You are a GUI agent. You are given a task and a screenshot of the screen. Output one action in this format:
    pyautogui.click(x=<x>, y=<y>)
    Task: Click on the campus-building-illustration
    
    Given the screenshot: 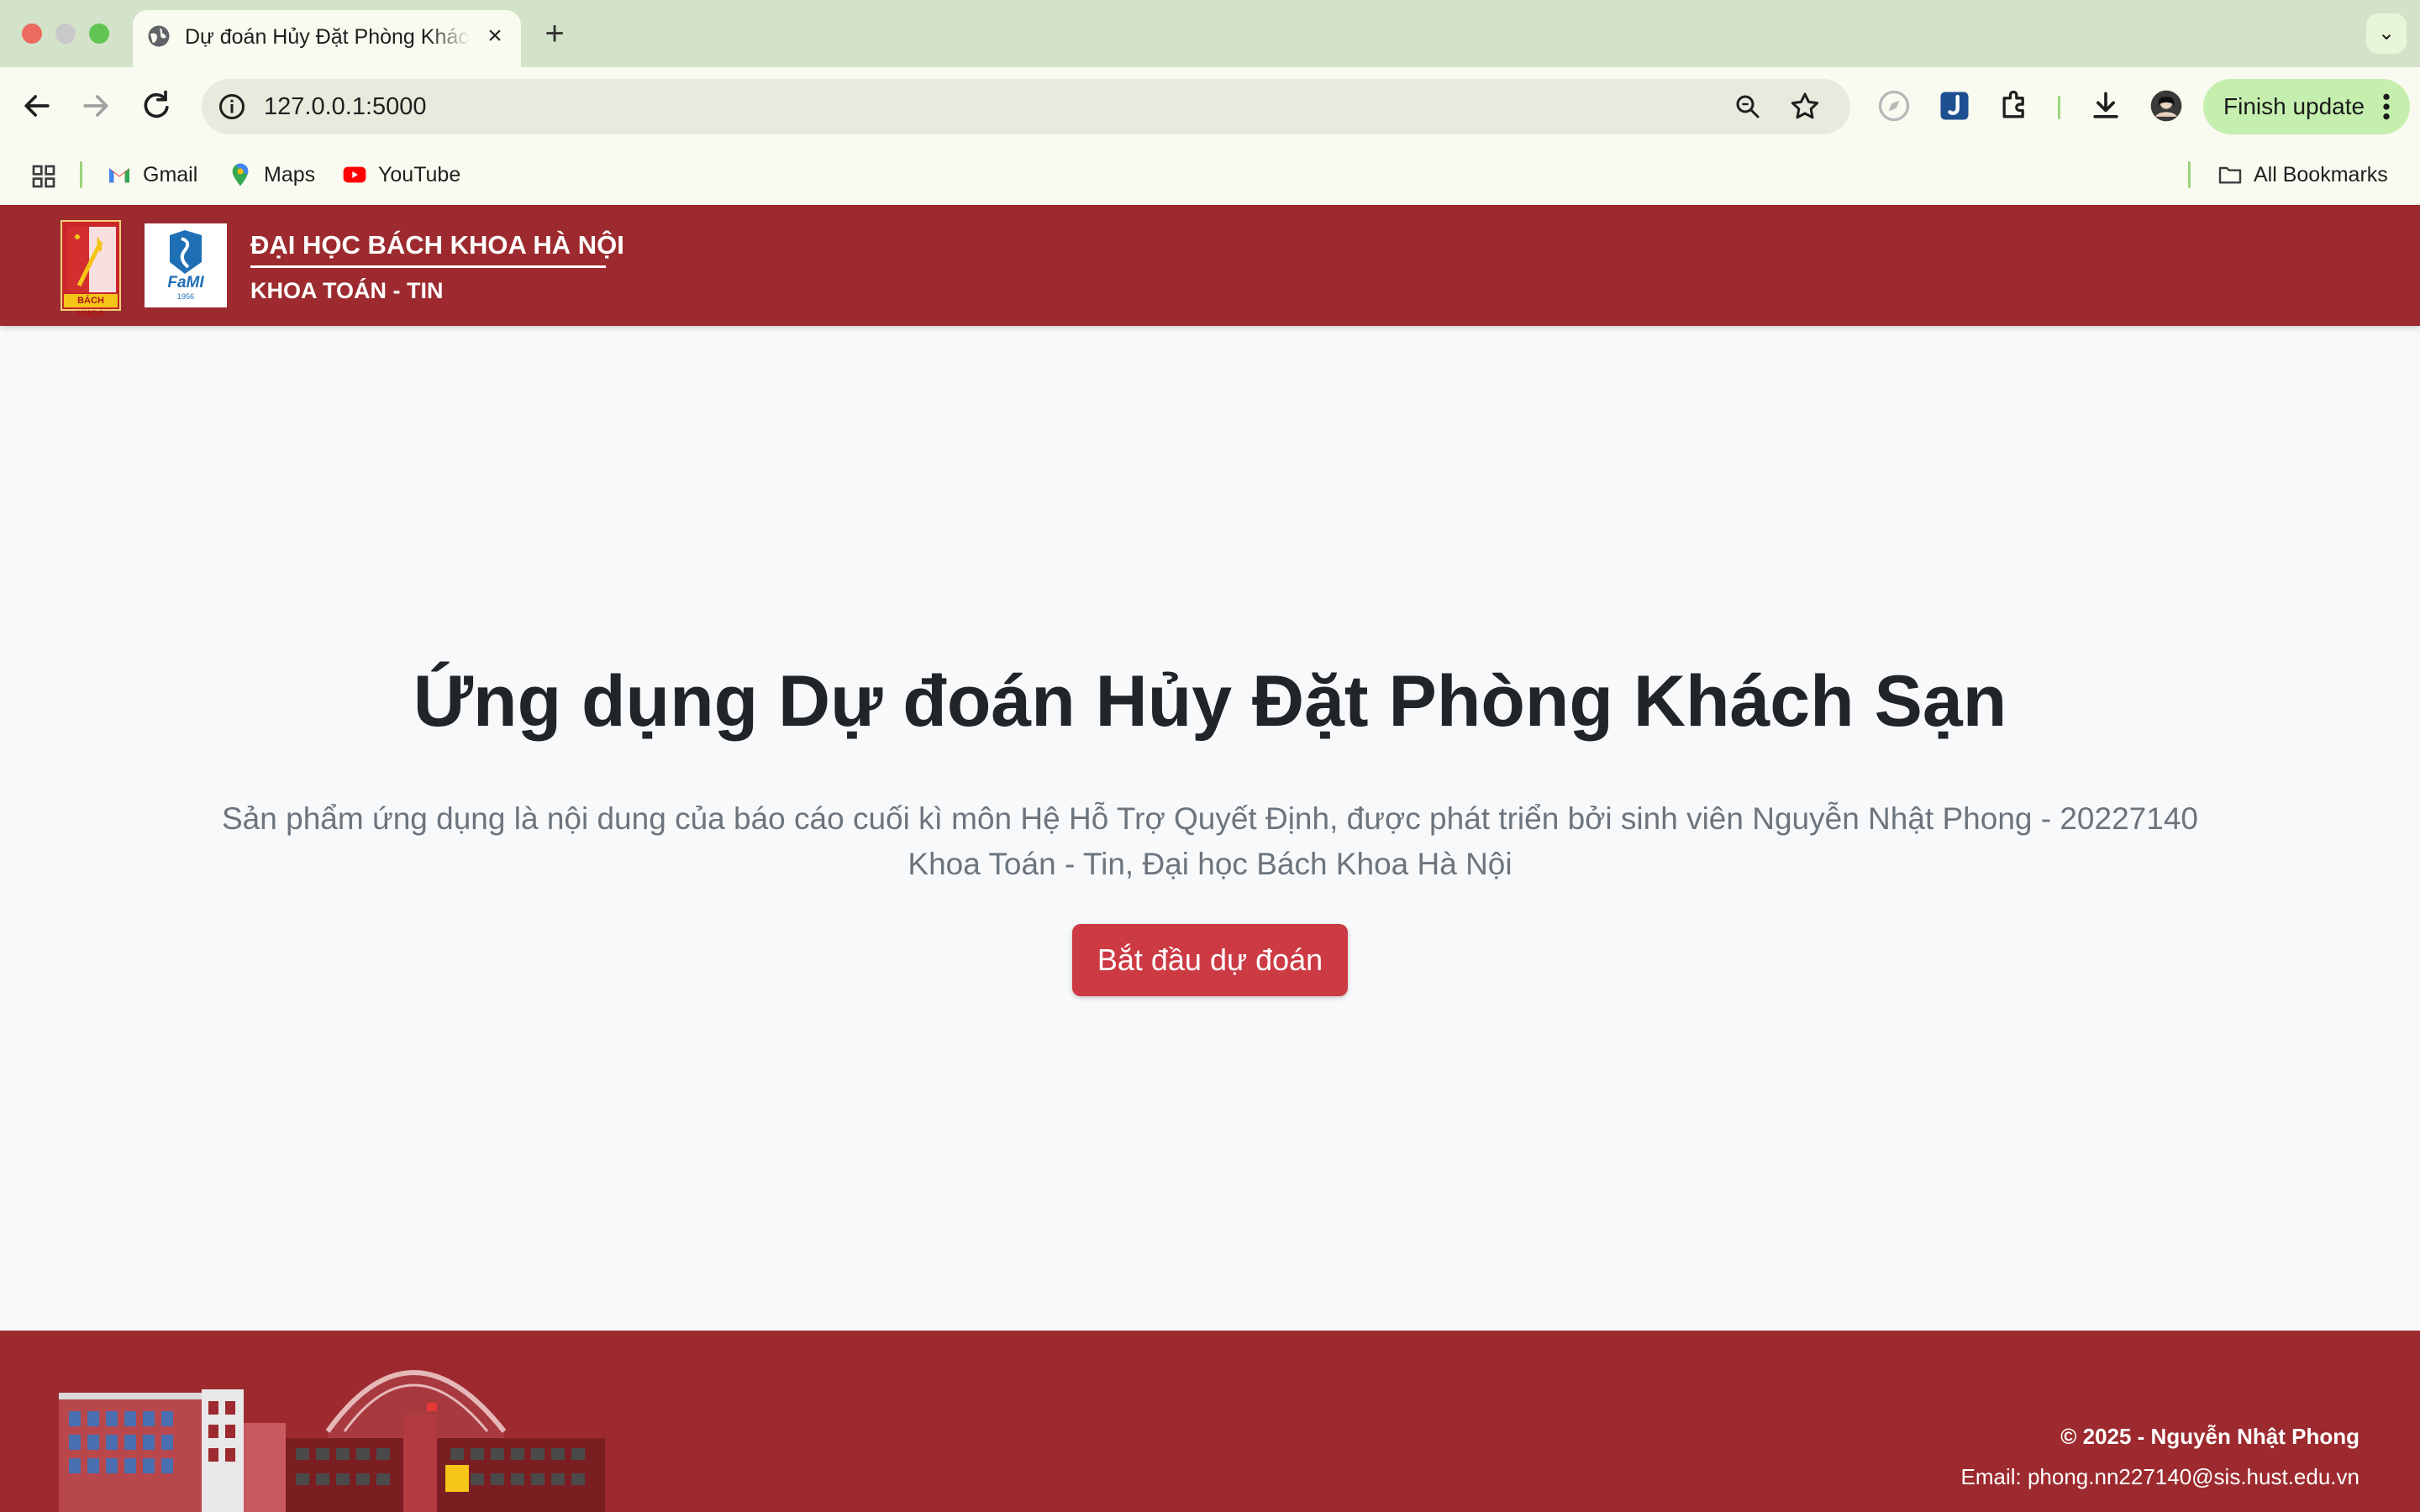 What is the action you would take?
    pyautogui.click(x=332, y=1441)
    